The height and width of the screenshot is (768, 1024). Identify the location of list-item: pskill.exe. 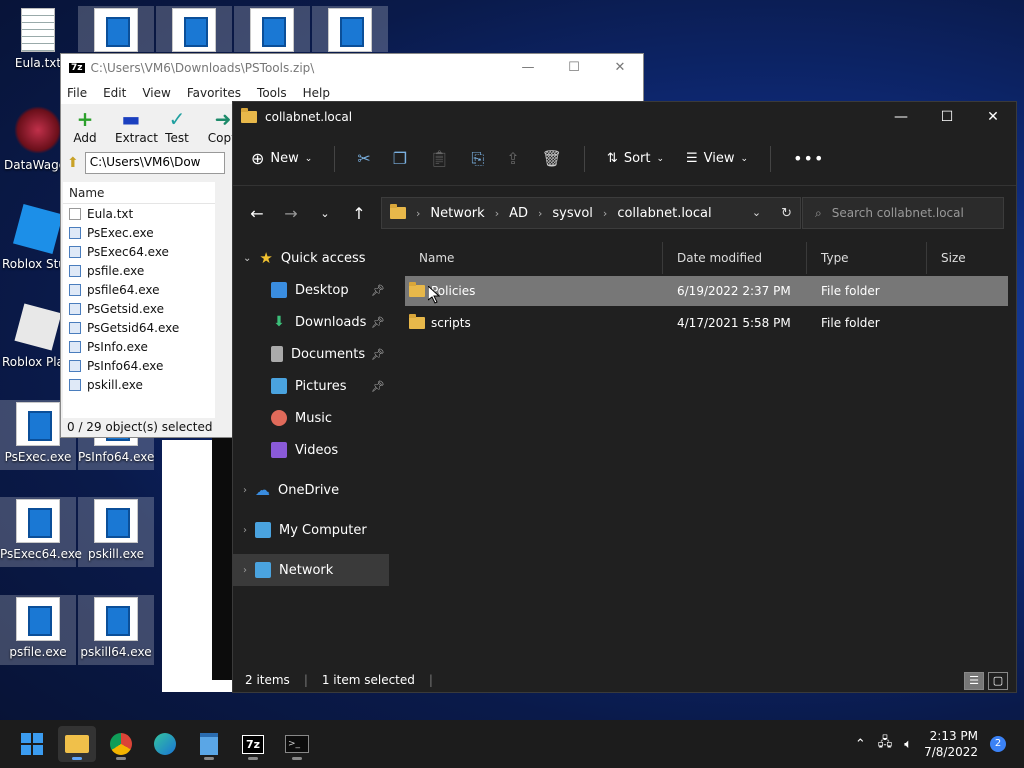
(139, 384).